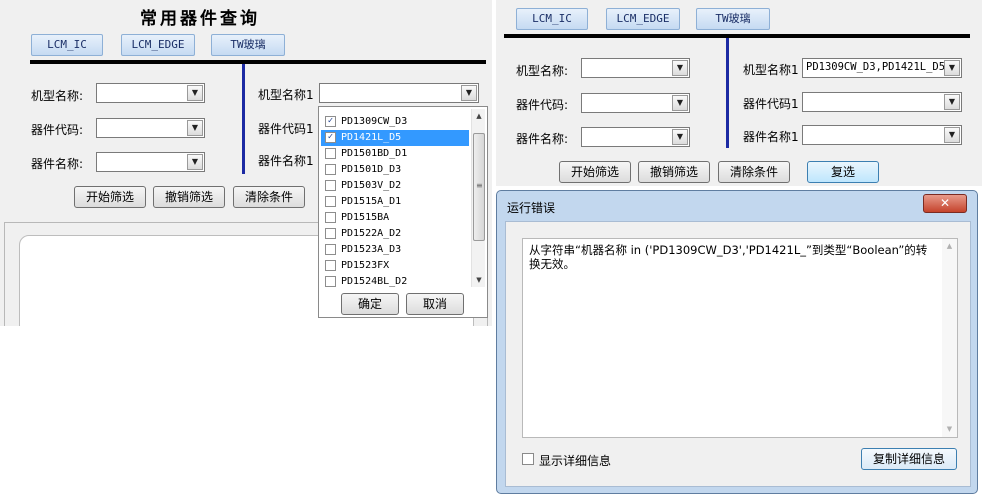 This screenshot has height=496, width=982. Describe the element at coordinates (286, 129) in the screenshot. I see `part-code-1-label: 器件代码1` at that location.